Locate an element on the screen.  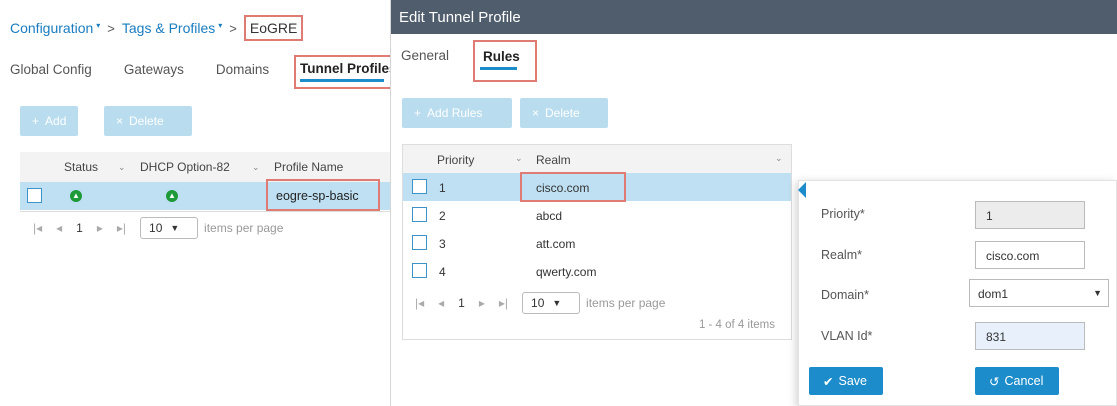
realm-field: cisco.com is located at coordinates (1030, 255).